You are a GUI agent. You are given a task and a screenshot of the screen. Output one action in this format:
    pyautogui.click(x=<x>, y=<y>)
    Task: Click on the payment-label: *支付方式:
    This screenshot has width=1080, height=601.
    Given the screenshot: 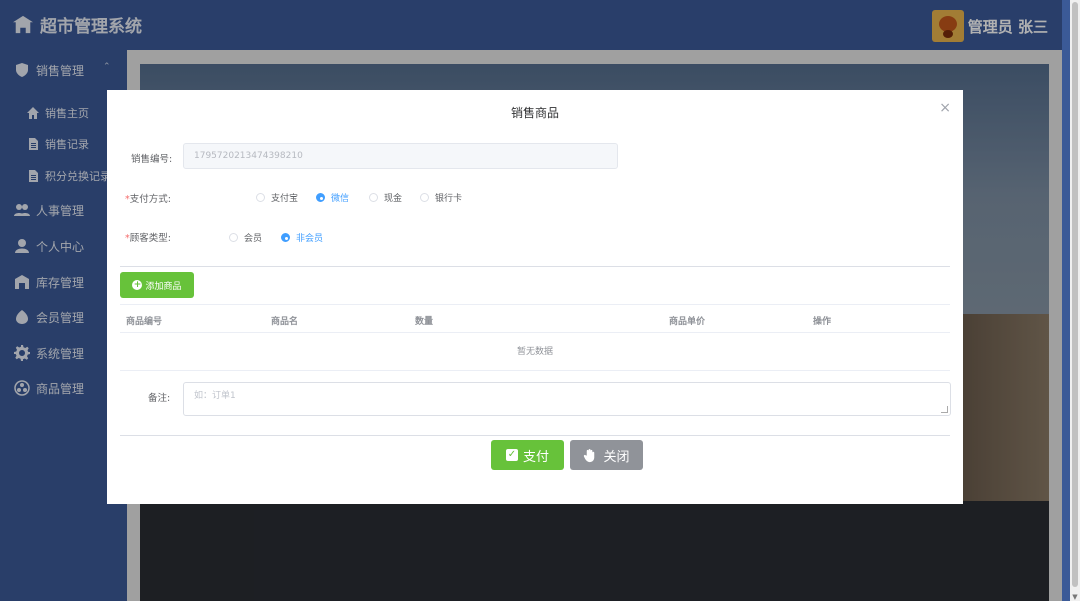 What is the action you would take?
    pyautogui.click(x=148, y=199)
    